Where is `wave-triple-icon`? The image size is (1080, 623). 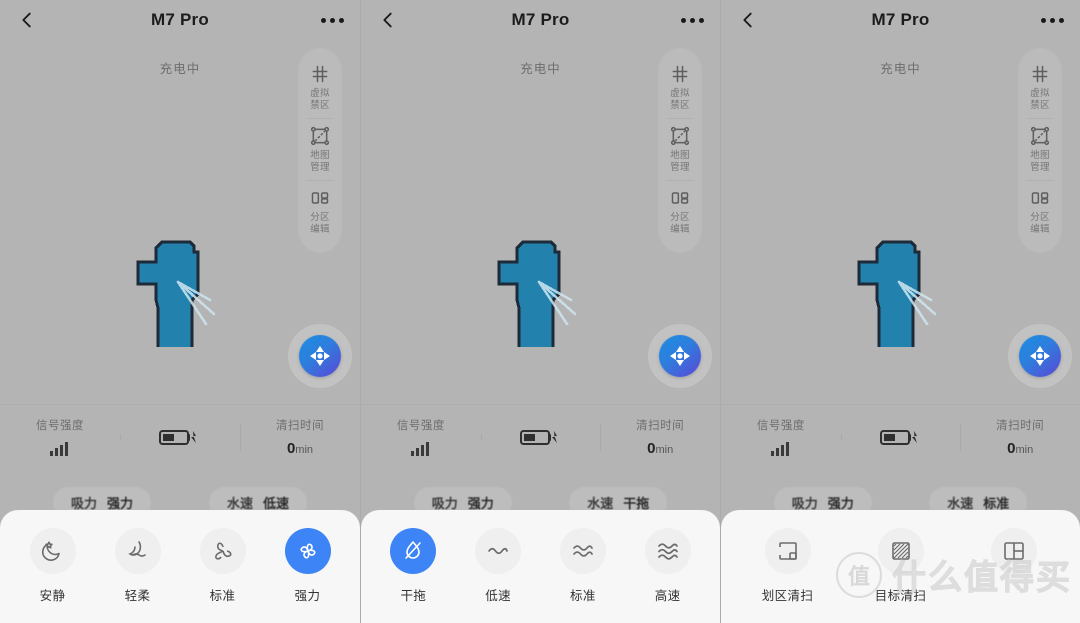 wave-triple-icon is located at coordinates (667, 551).